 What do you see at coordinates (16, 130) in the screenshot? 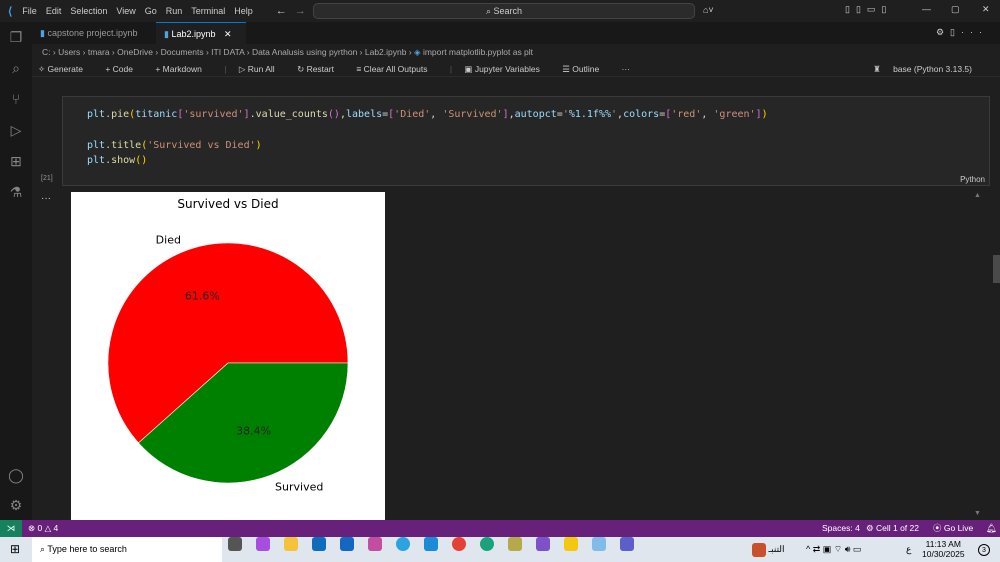
I see `run-debug-icon: ▷` at bounding box center [16, 130].